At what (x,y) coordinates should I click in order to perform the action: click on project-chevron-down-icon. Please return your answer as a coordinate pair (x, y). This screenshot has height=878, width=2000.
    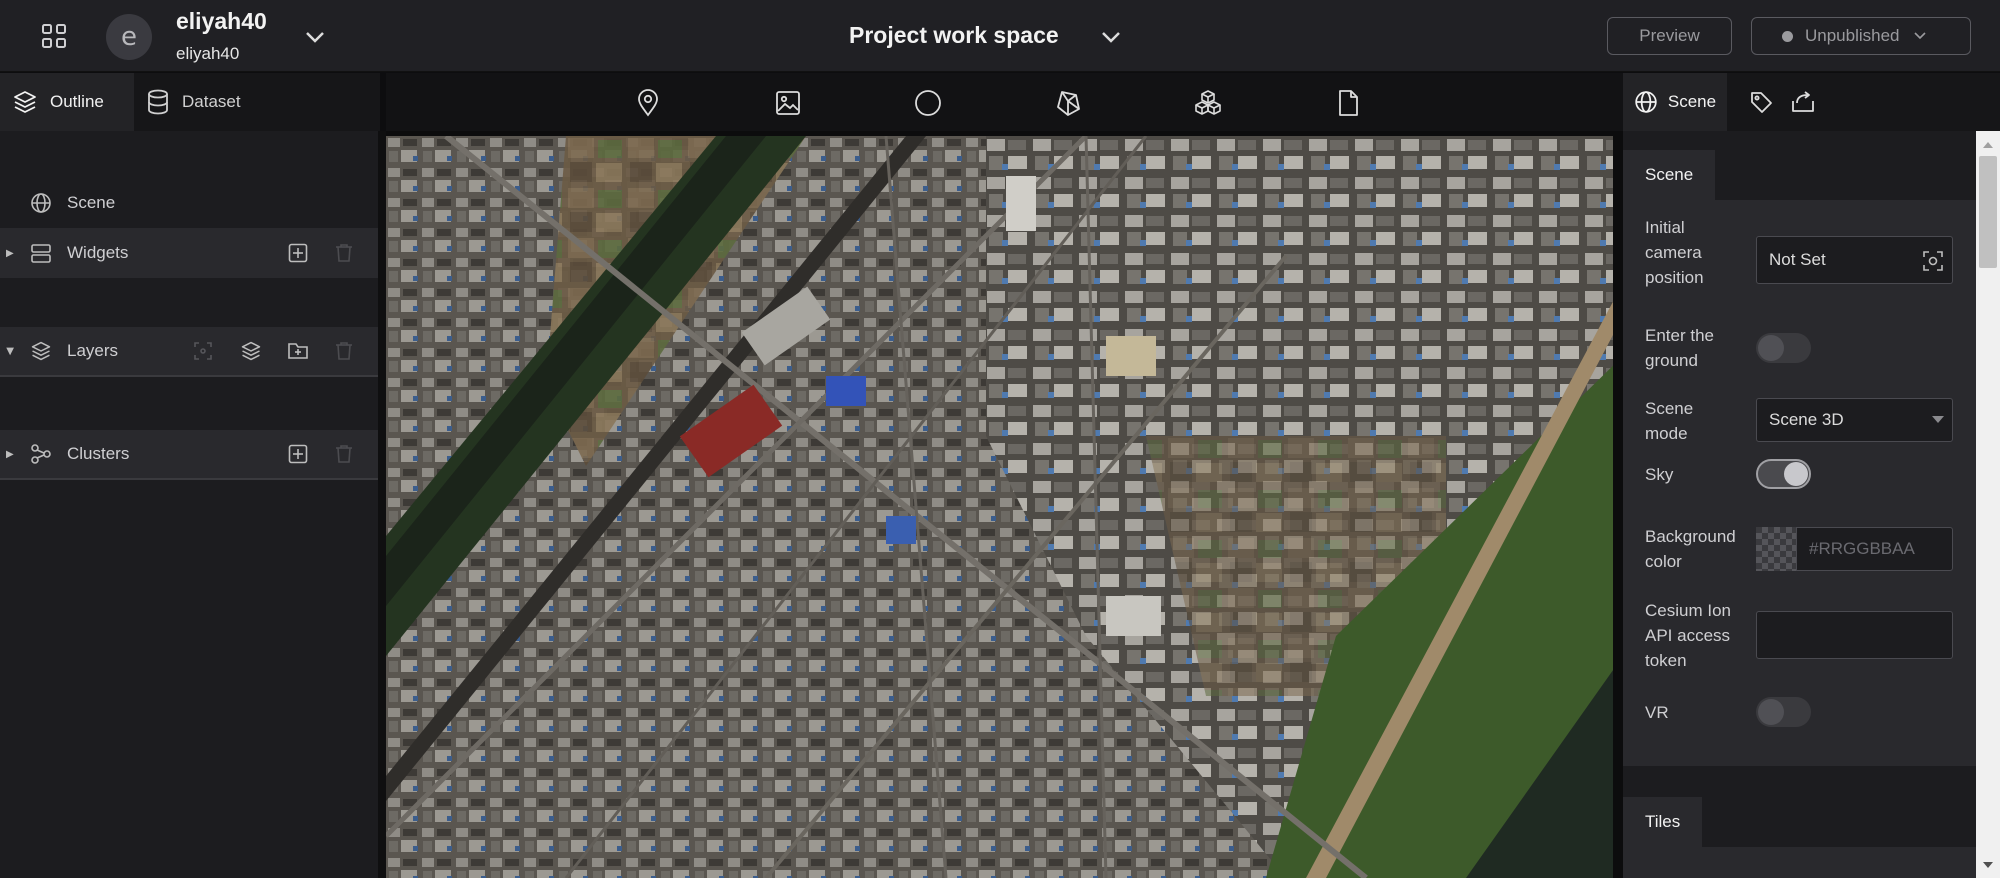
    Looking at the image, I should click on (1111, 37).